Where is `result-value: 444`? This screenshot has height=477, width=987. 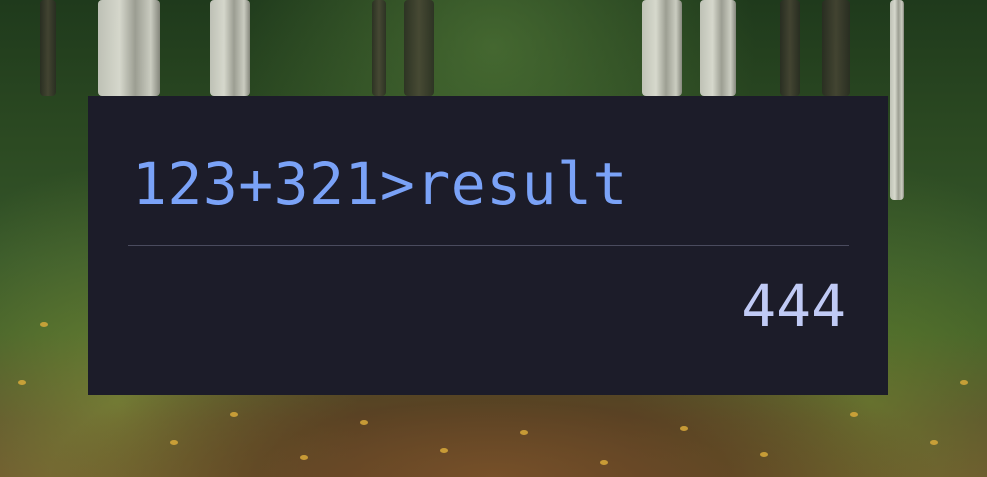
result-value: 444 is located at coordinates (793, 306).